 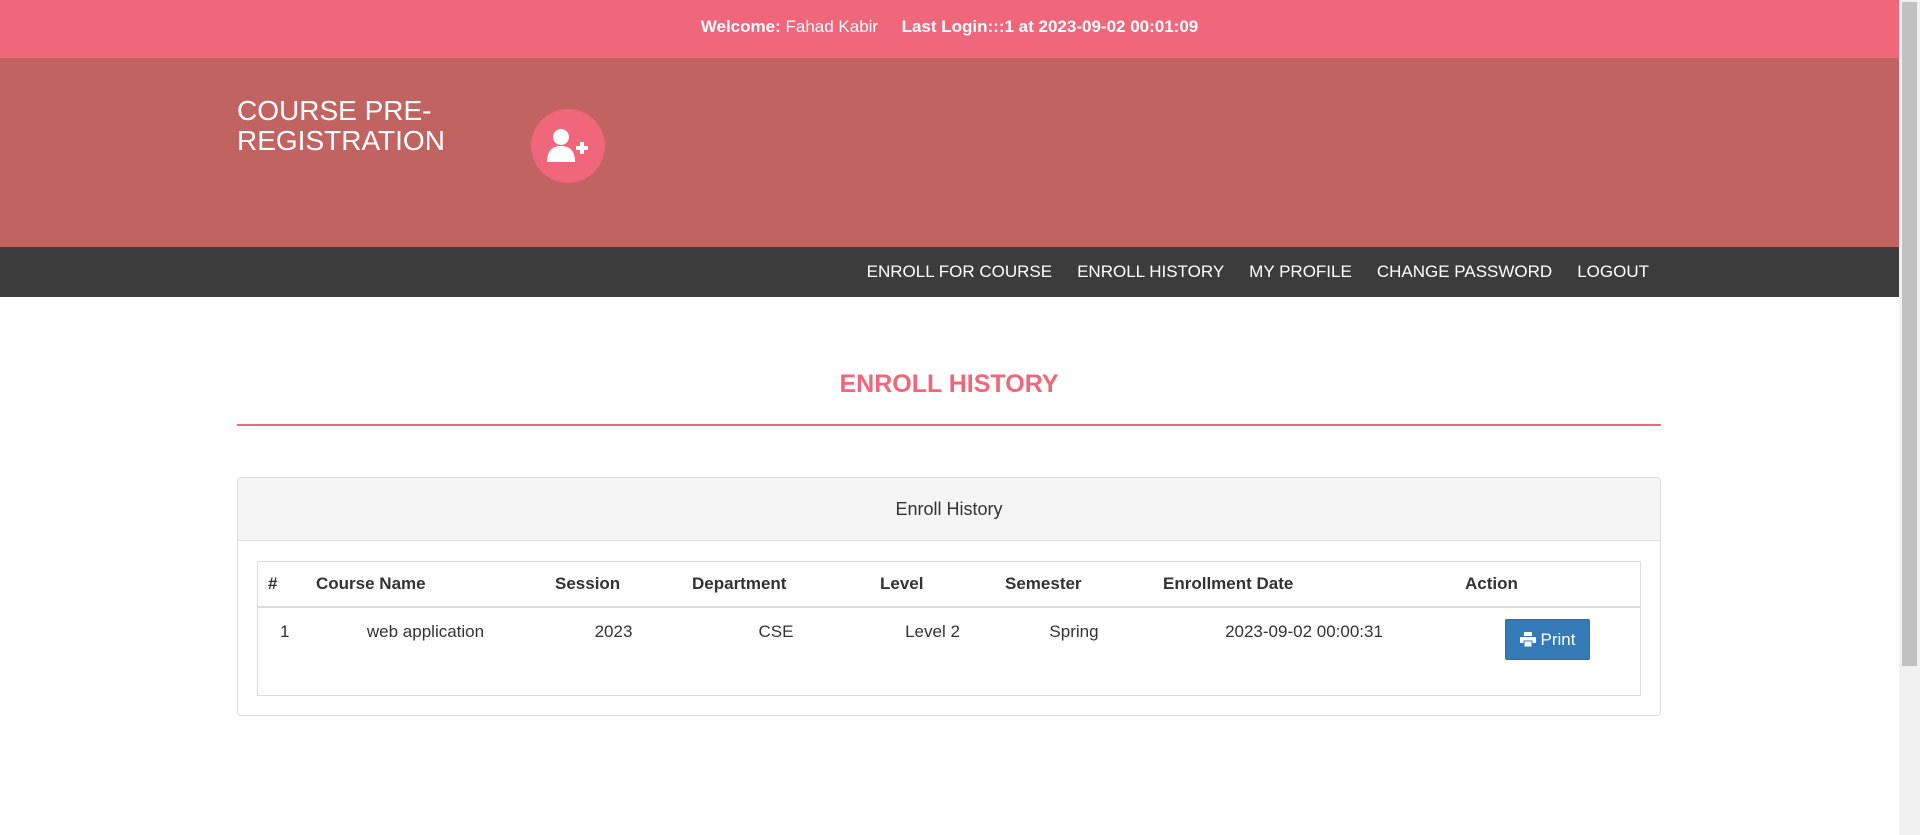 I want to click on print-button: Print, so click(x=1547, y=639).